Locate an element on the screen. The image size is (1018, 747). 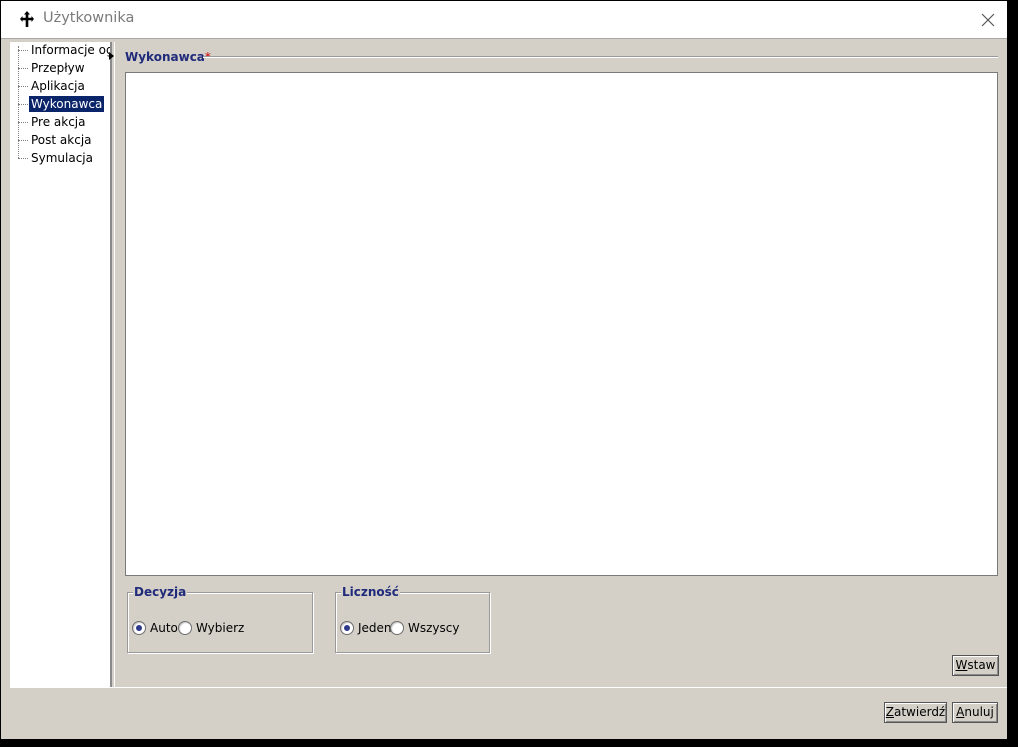
tree-item-pre-akcja: Pre akcja is located at coordinates (64, 122).